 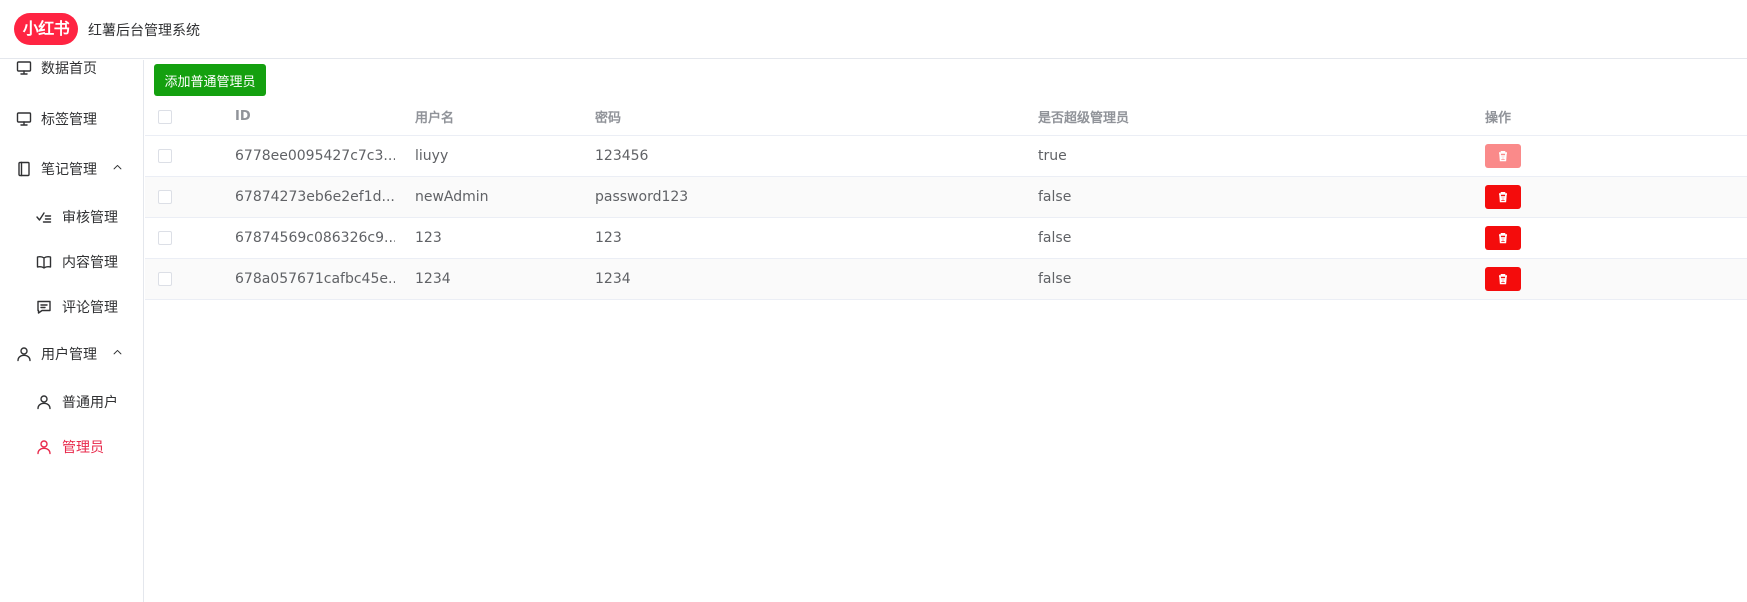 I want to click on add-admin-button: 添加普通管理员, so click(x=210, y=80).